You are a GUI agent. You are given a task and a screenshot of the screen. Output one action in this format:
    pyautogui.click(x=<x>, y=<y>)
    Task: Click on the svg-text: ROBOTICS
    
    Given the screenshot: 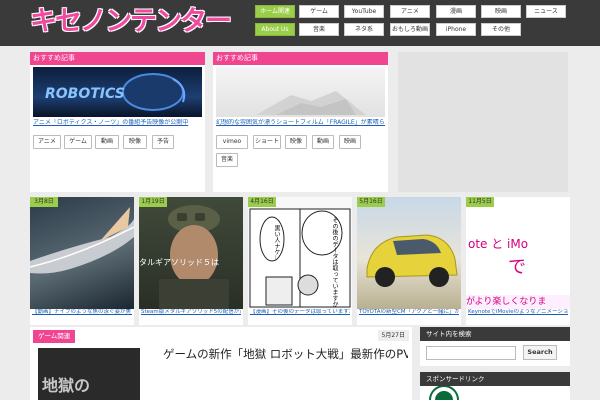 What is the action you would take?
    pyautogui.click(x=85, y=94)
    